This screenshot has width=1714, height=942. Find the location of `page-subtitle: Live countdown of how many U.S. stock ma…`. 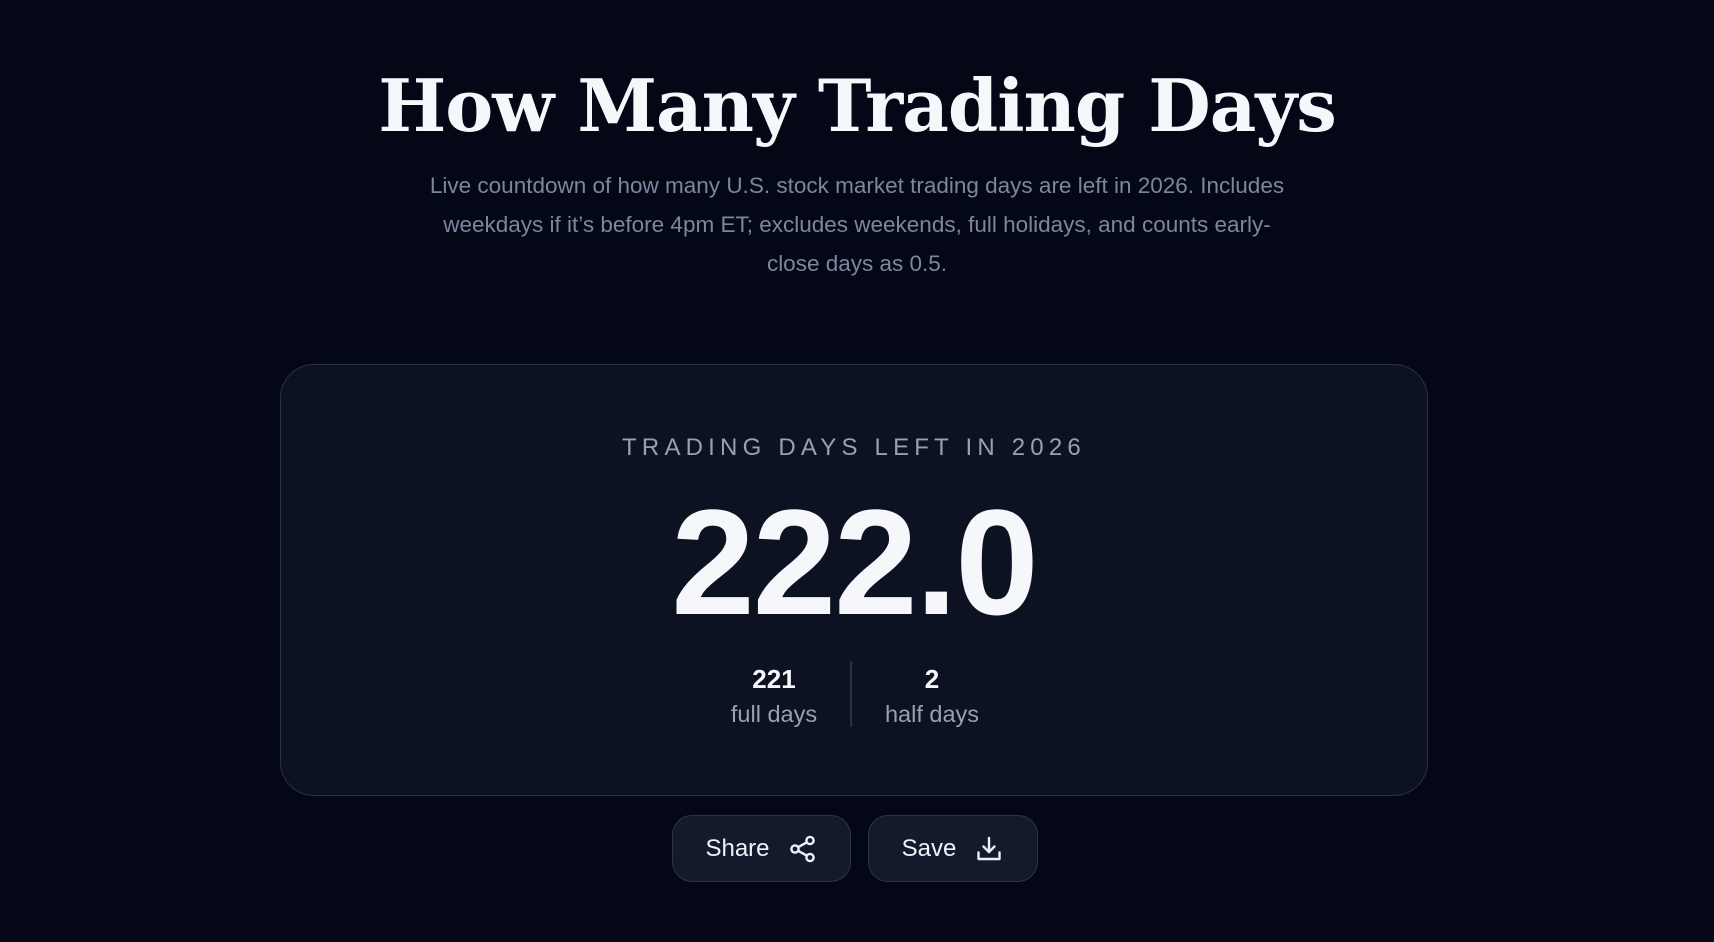

page-subtitle: Live countdown of how many U.S. stock ma… is located at coordinates (857, 224).